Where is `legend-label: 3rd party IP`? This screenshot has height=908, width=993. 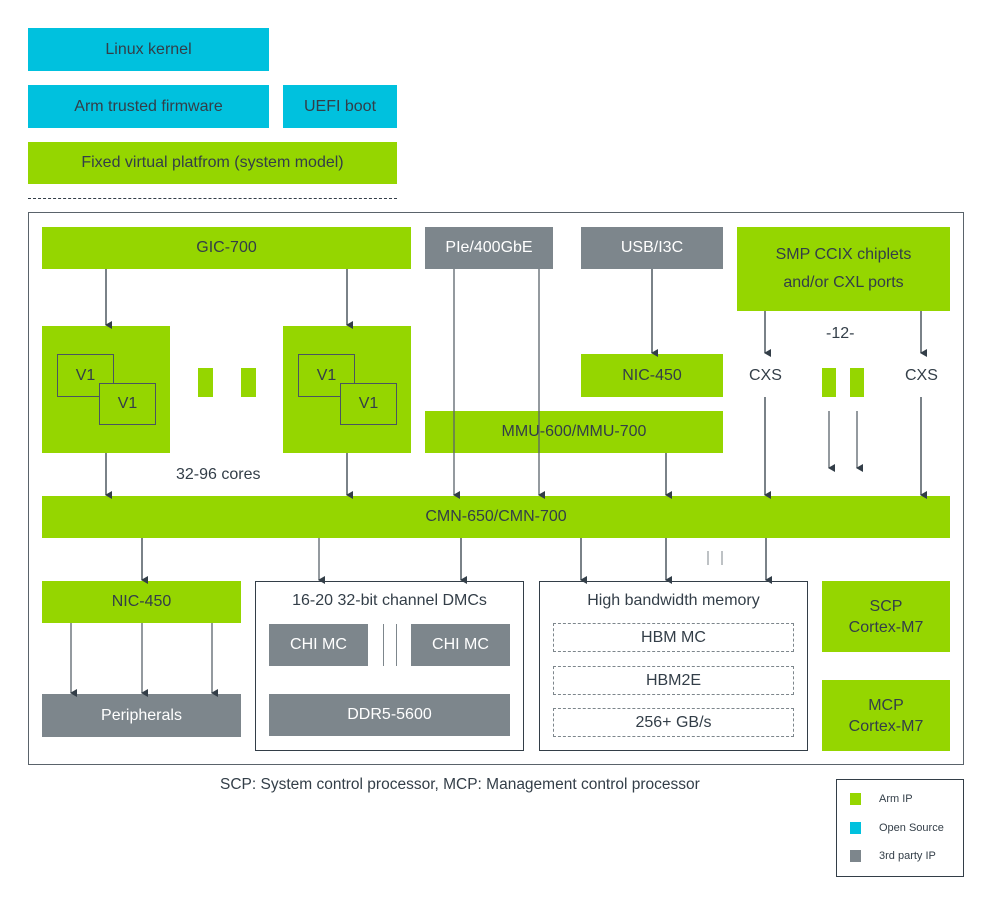 legend-label: 3rd party IP is located at coordinates (907, 856).